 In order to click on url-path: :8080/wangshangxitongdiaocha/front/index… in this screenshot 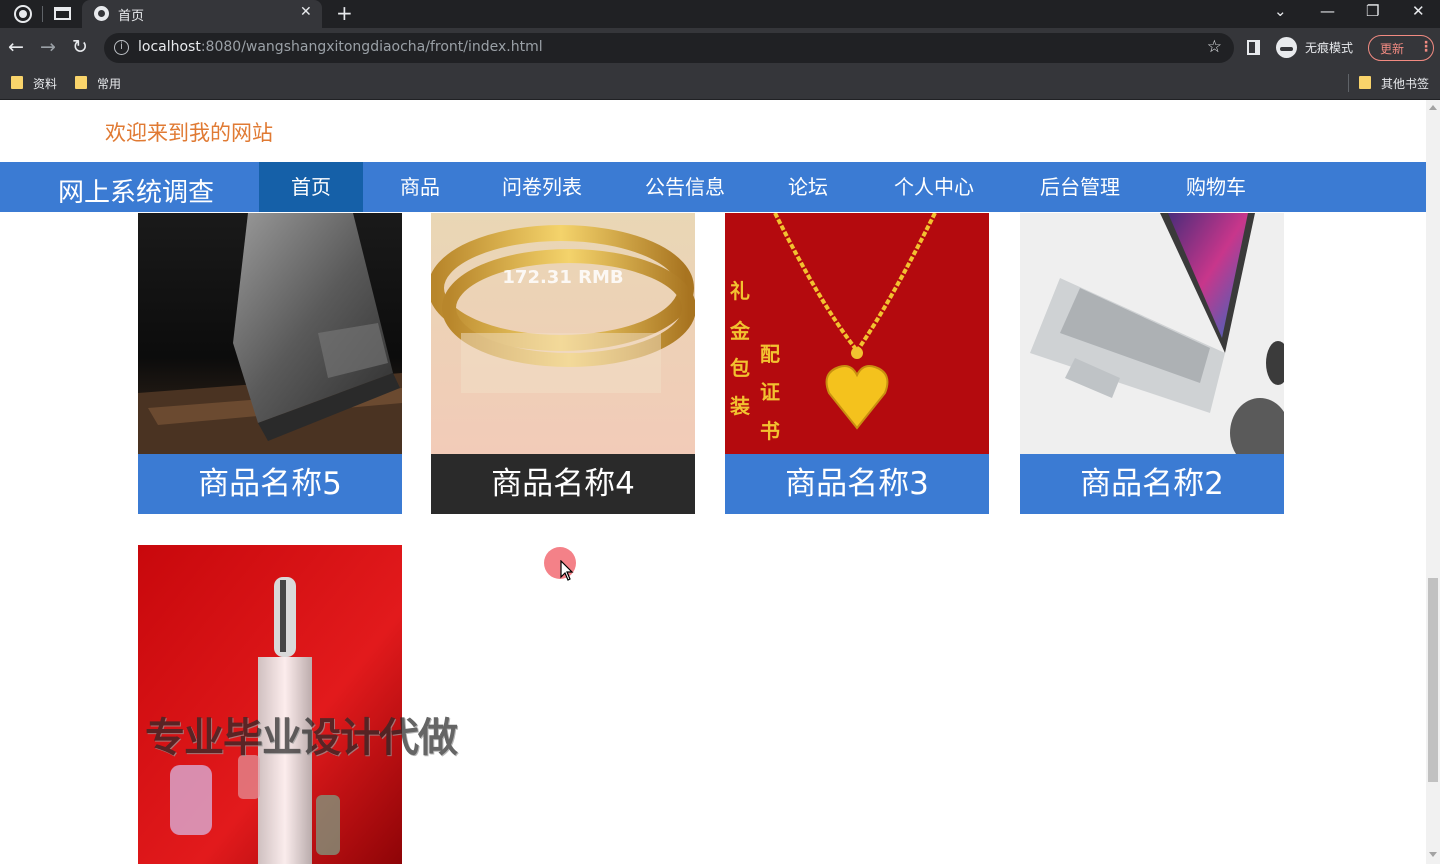, I will do `click(371, 47)`.